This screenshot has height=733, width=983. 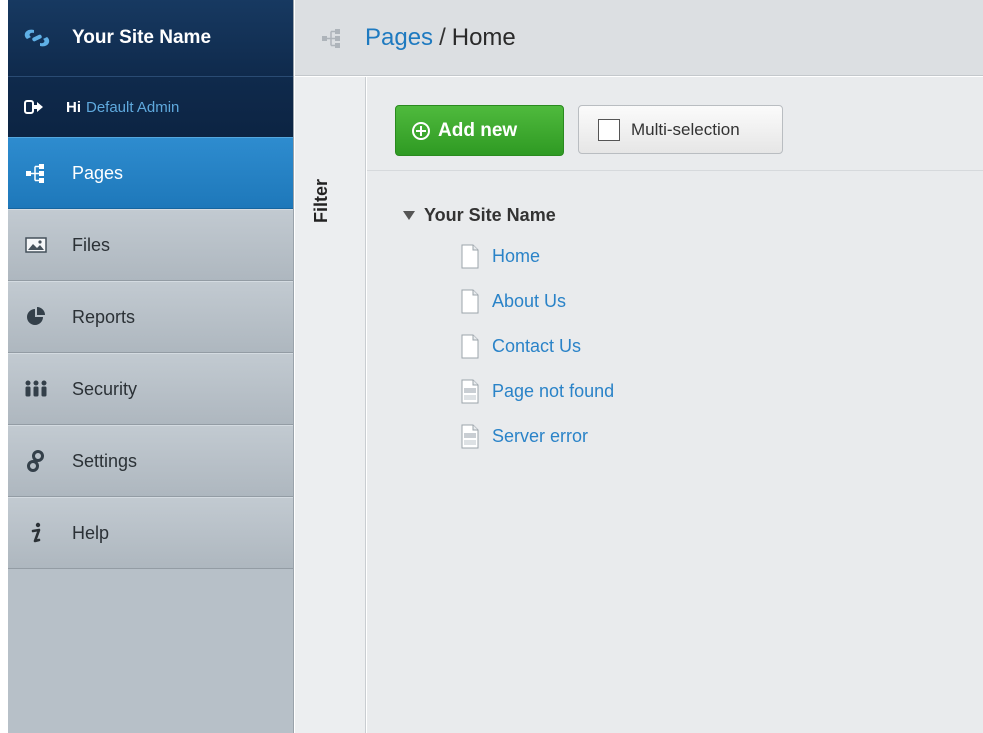 I want to click on sidebar-item-settings: Settings, so click(x=150, y=461).